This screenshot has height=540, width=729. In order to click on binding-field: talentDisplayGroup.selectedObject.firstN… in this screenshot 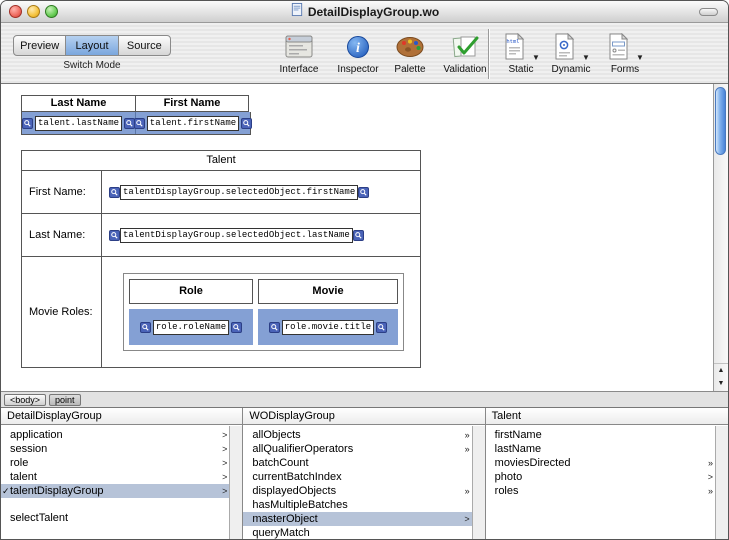, I will do `click(239, 192)`.